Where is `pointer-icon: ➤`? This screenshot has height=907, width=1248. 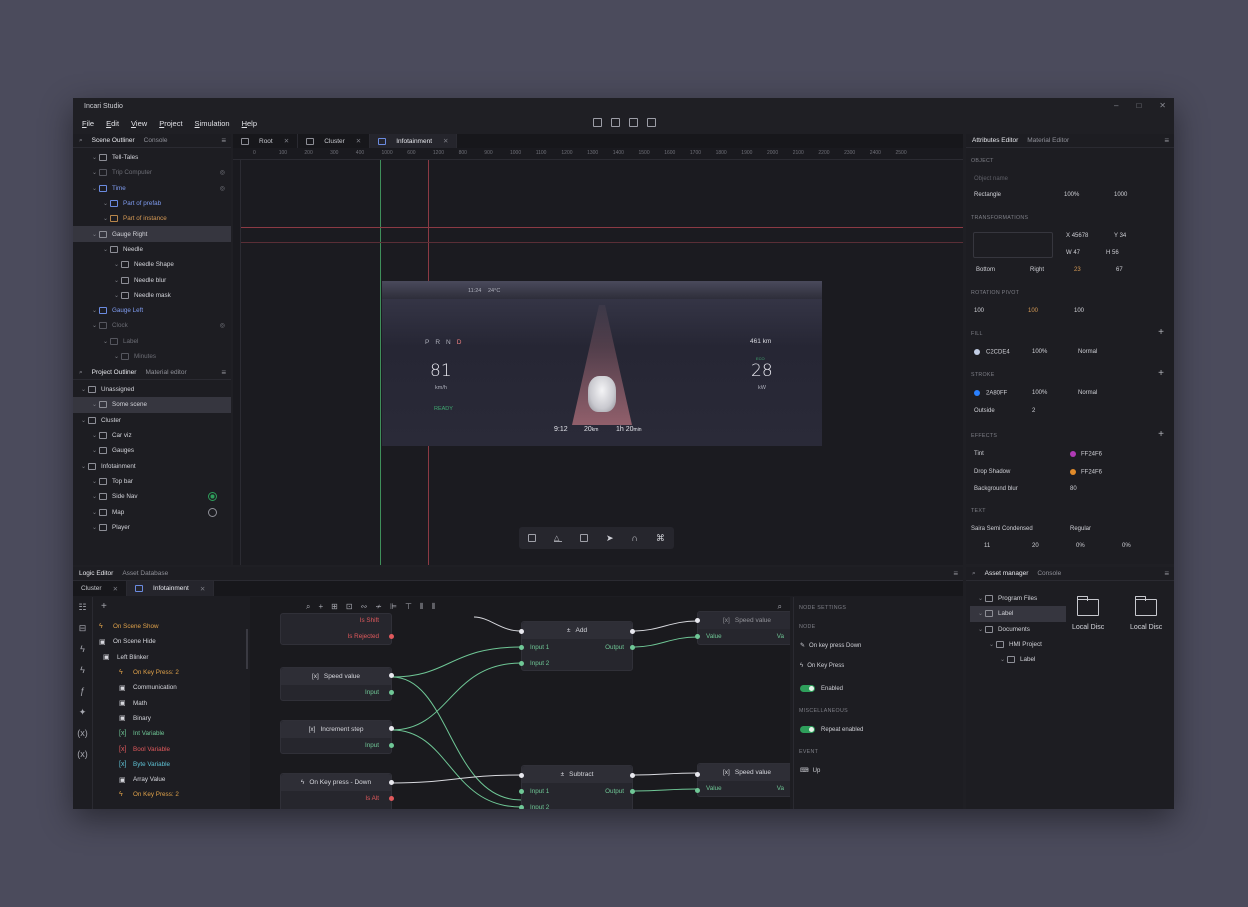
pointer-icon: ➤ is located at coordinates (610, 538).